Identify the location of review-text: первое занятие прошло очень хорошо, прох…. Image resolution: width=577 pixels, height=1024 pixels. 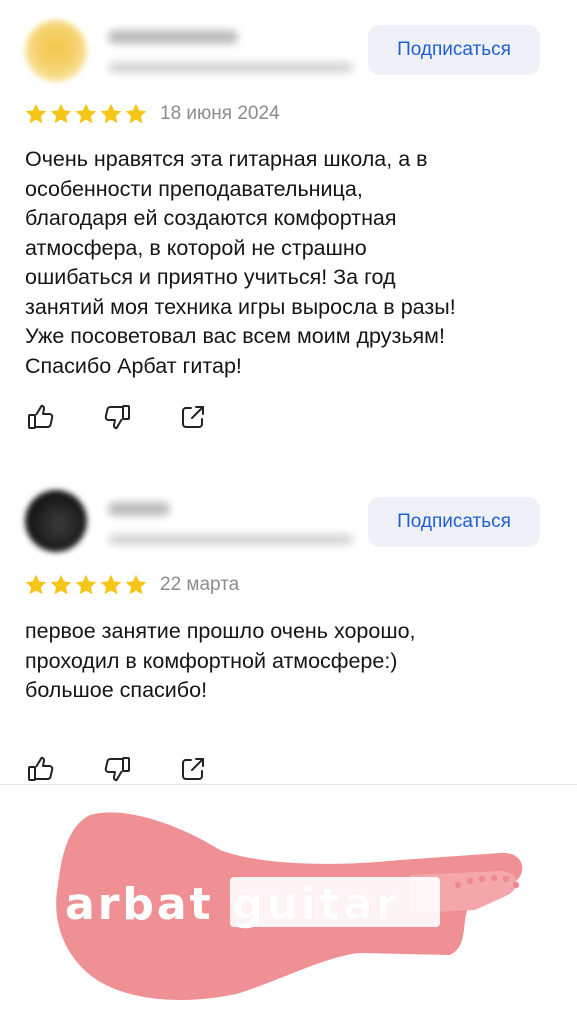
(220, 660).